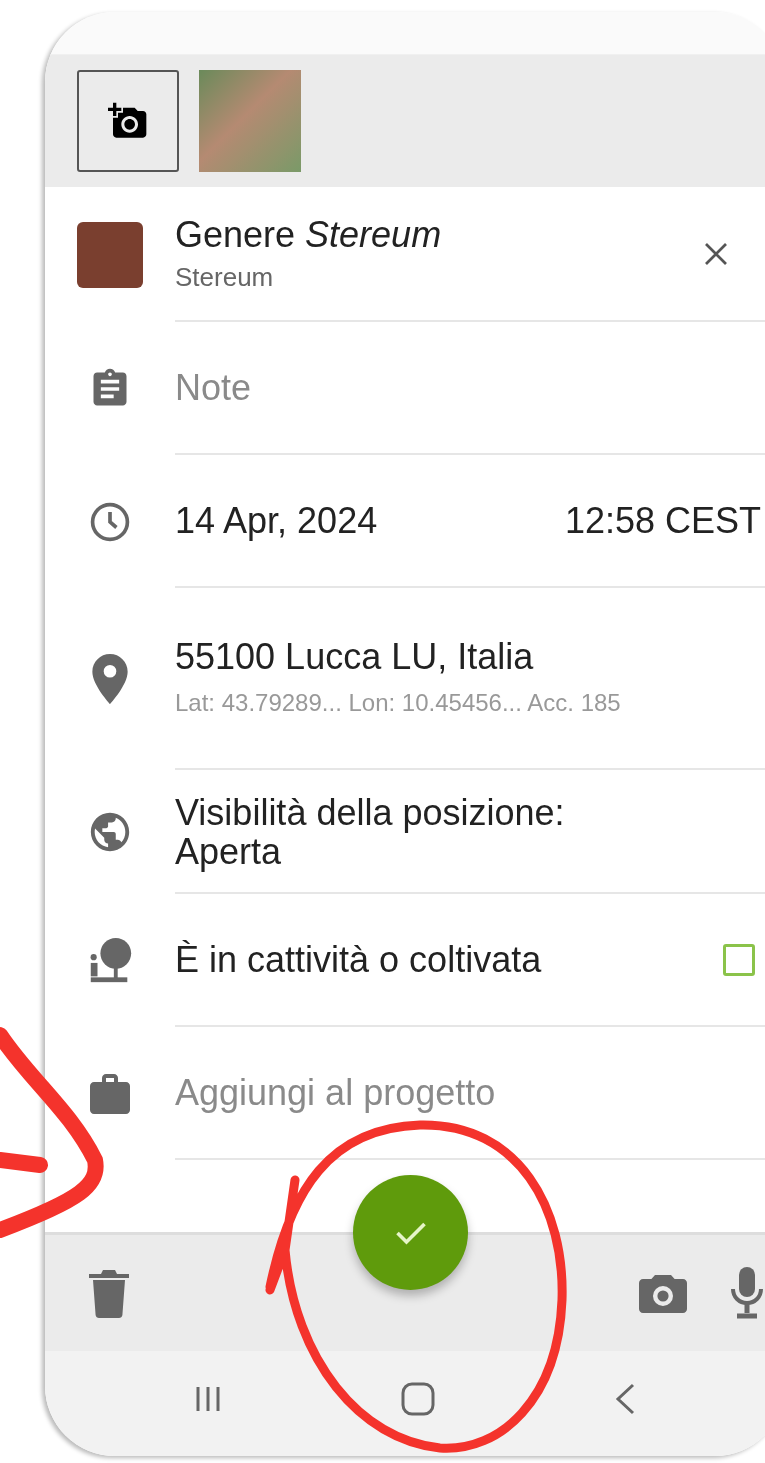 Image resolution: width=765 pixels, height=1463 pixels. What do you see at coordinates (309, 235) in the screenshot?
I see `taxon-name: Genere Stereum` at bounding box center [309, 235].